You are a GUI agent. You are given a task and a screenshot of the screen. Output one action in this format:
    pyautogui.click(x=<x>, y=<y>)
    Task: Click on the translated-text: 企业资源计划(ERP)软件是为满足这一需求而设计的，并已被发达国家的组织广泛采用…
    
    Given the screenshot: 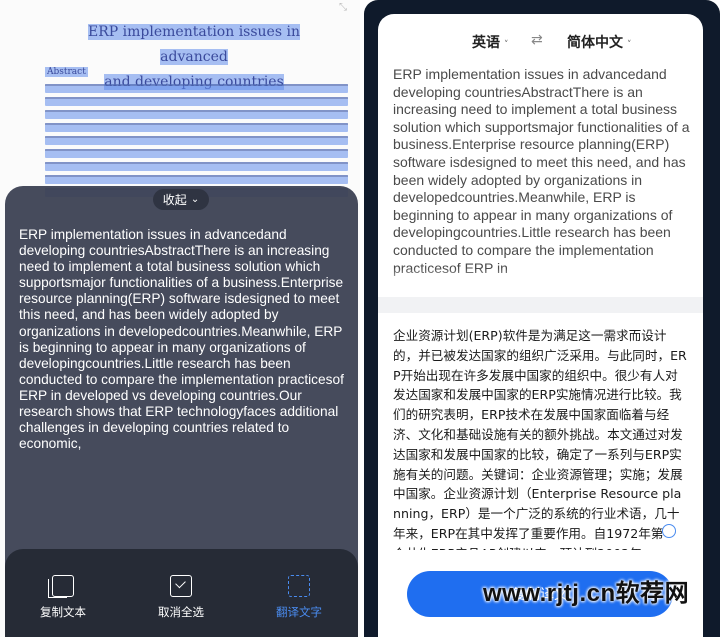 What is the action you would take?
    pyautogui.click(x=540, y=438)
    